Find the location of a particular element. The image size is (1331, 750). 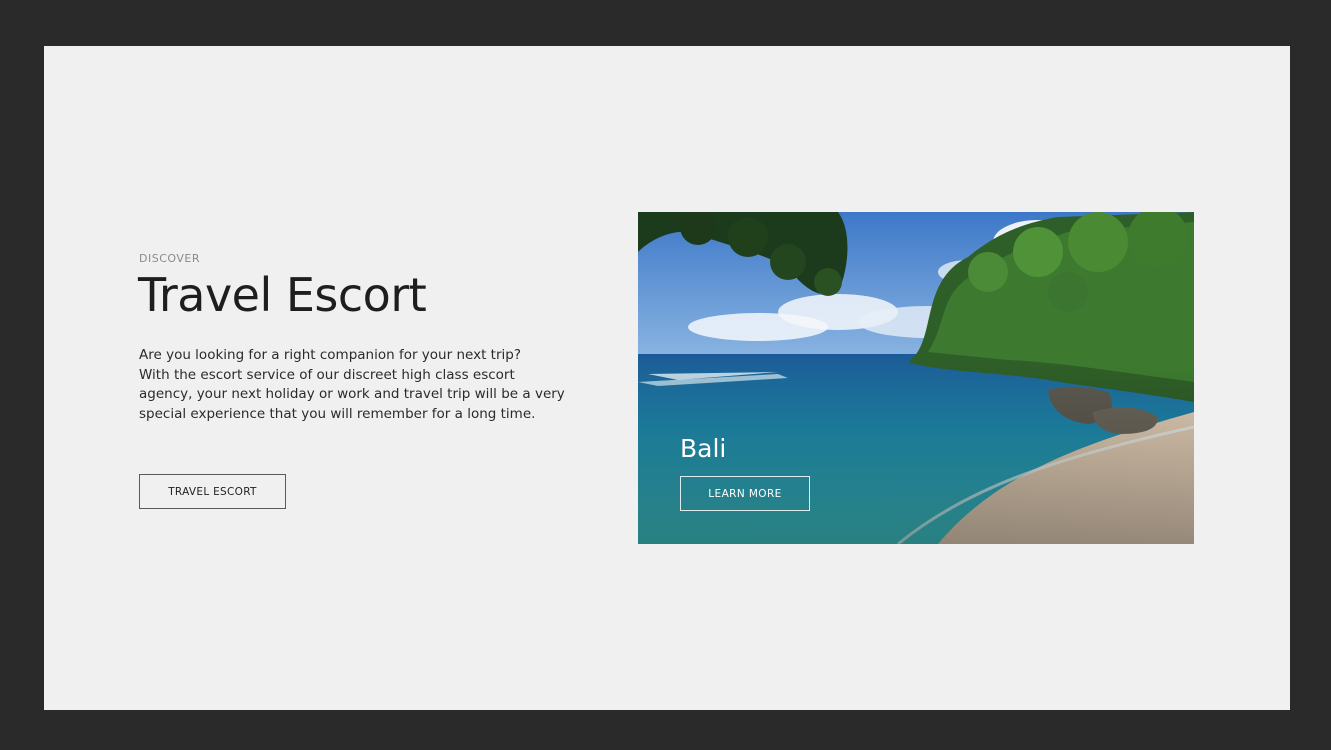

travel-escort-button: TRAVEL ESCORT is located at coordinates (212, 491).